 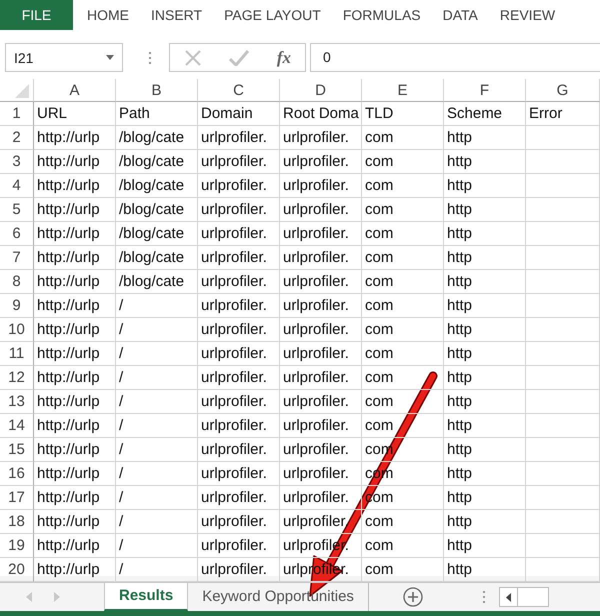 What do you see at coordinates (176, 15) in the screenshot?
I see `ribbon-tab: INSERT` at bounding box center [176, 15].